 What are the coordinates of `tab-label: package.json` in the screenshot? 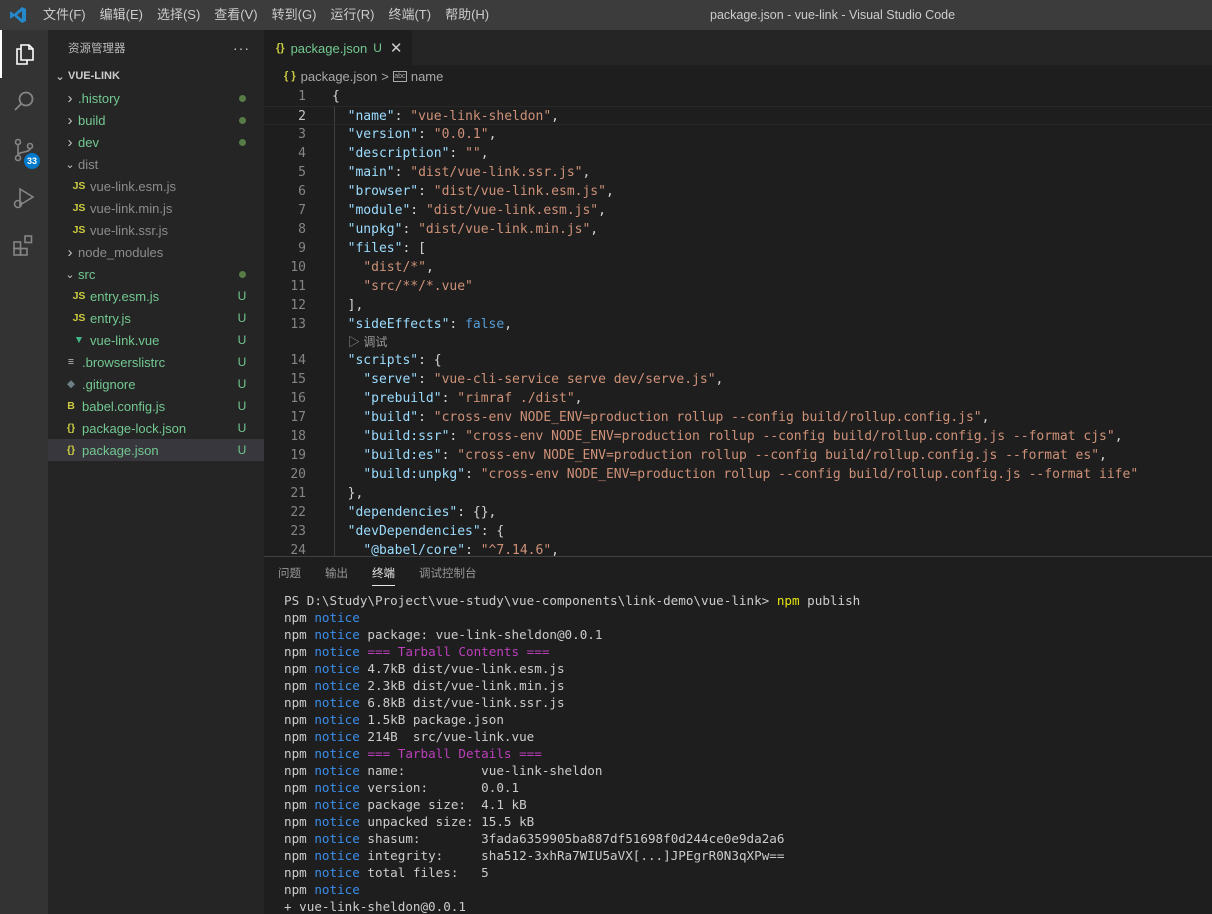 It's located at (329, 48).